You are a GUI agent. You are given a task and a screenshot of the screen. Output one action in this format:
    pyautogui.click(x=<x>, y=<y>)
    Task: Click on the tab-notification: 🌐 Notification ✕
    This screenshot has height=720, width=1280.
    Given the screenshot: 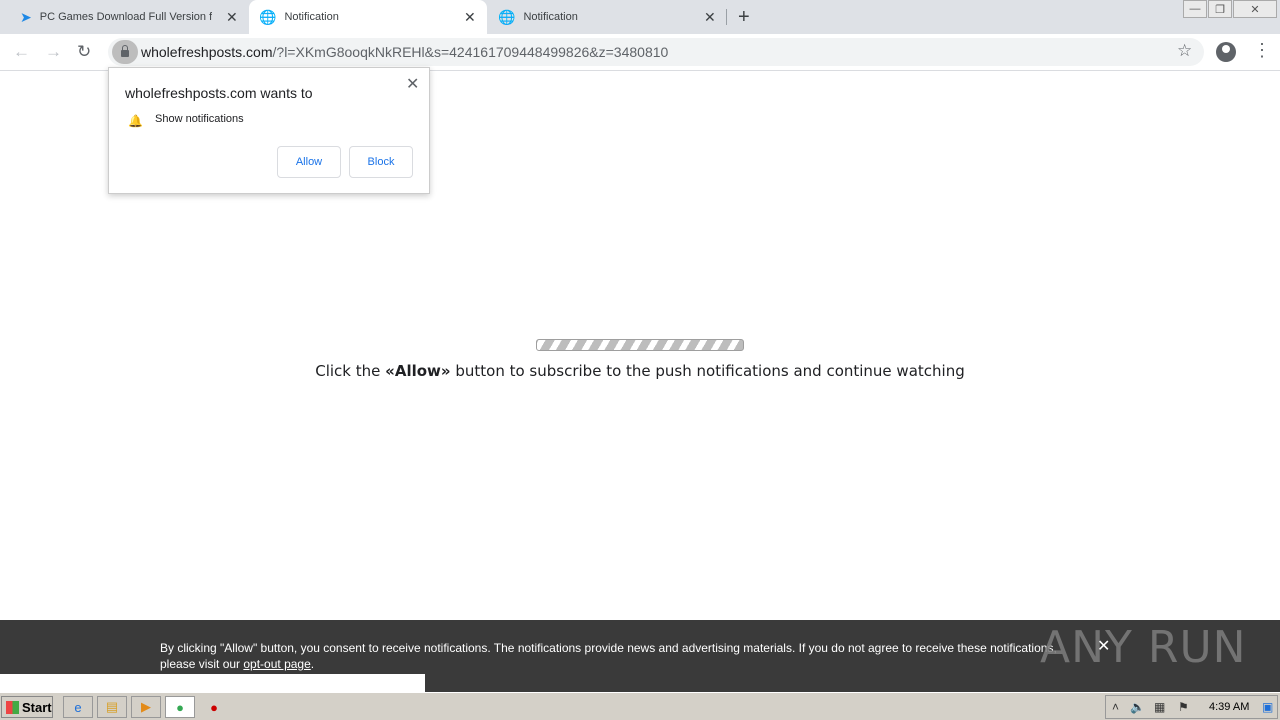 What is the action you would take?
    pyautogui.click(x=606, y=17)
    